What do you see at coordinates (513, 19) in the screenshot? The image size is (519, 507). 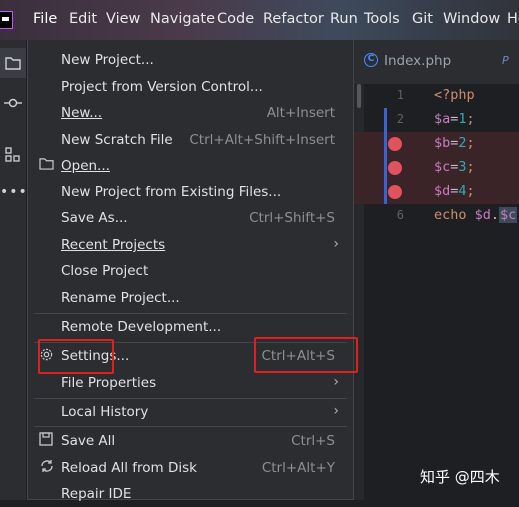 I see `menu-help: He` at bounding box center [513, 19].